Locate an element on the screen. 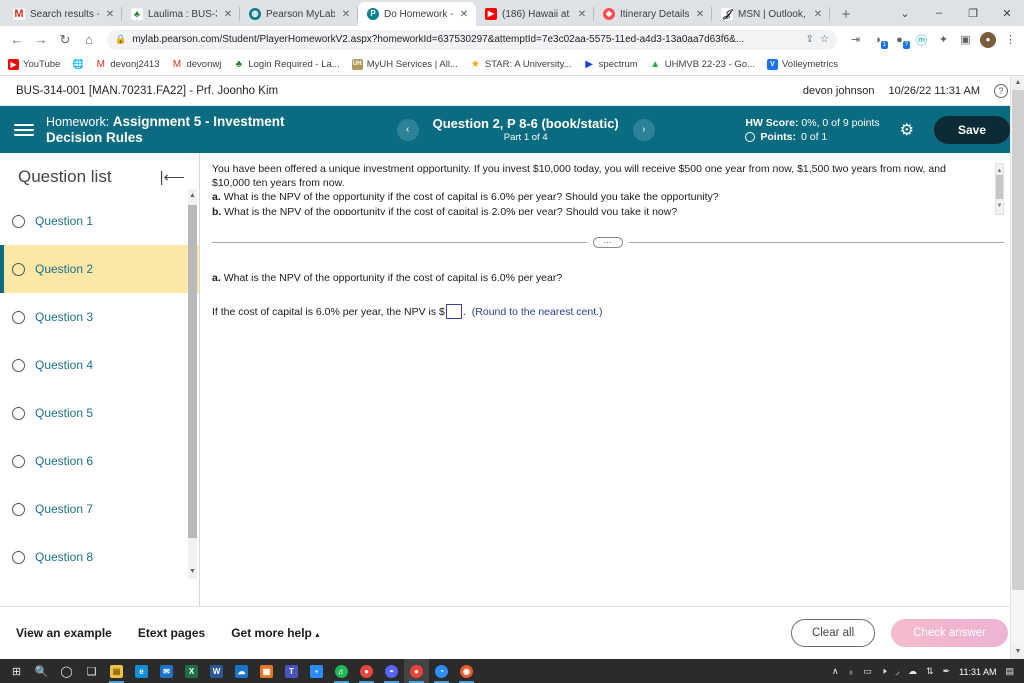  view-an-example-link: View an example is located at coordinates (64, 633).